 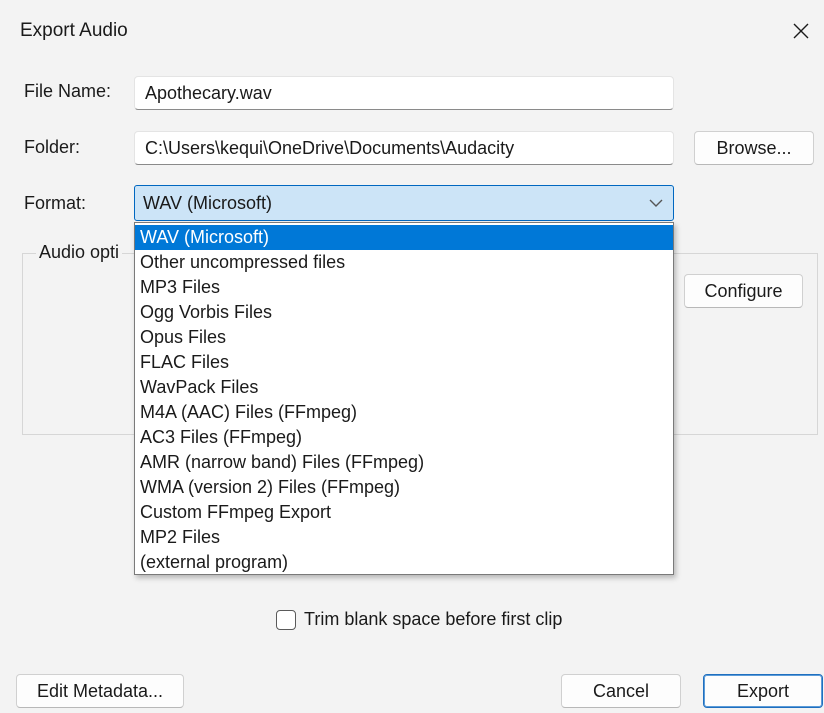 What do you see at coordinates (404, 387) in the screenshot?
I see `format-option: WavPack Files` at bounding box center [404, 387].